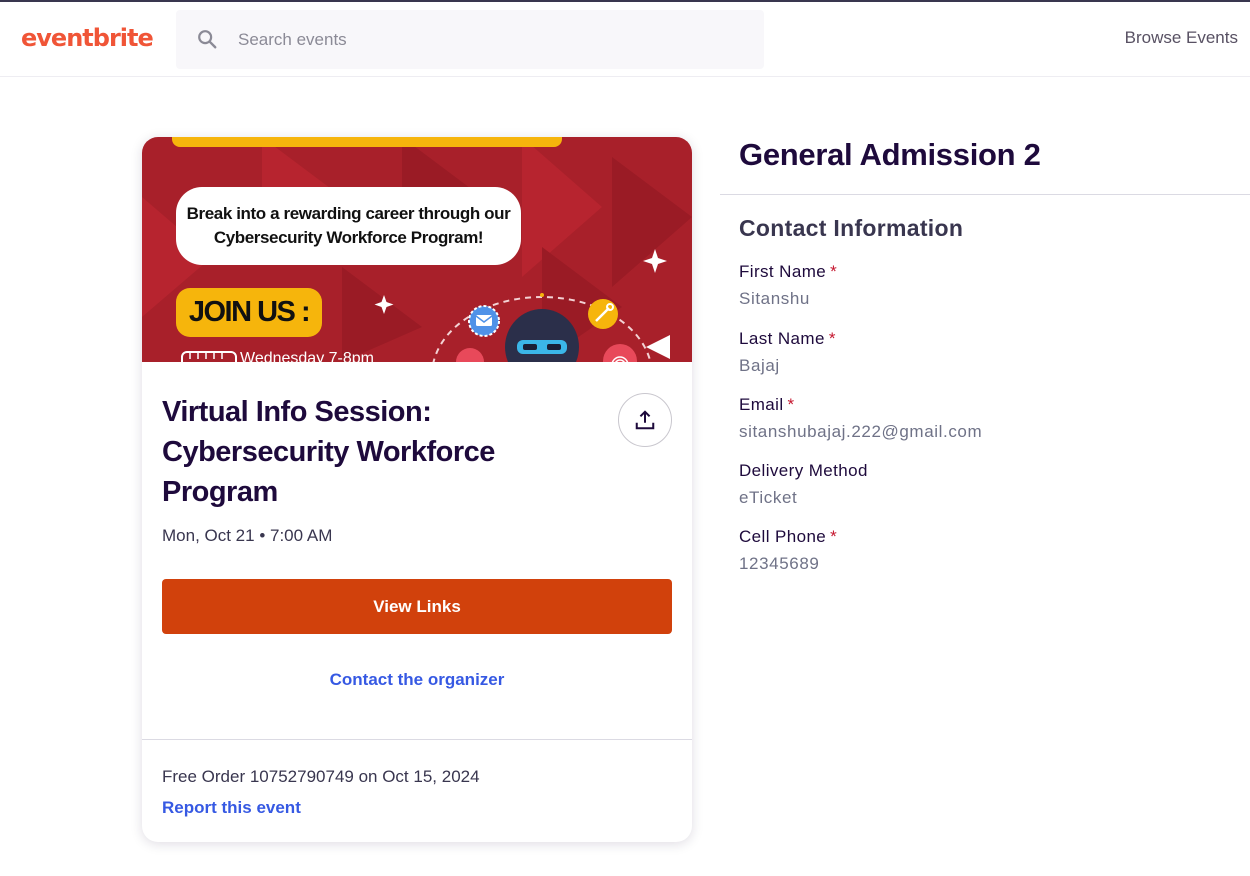  Describe the element at coordinates (803, 470) in the screenshot. I see `field-label: Delivery Method` at that location.